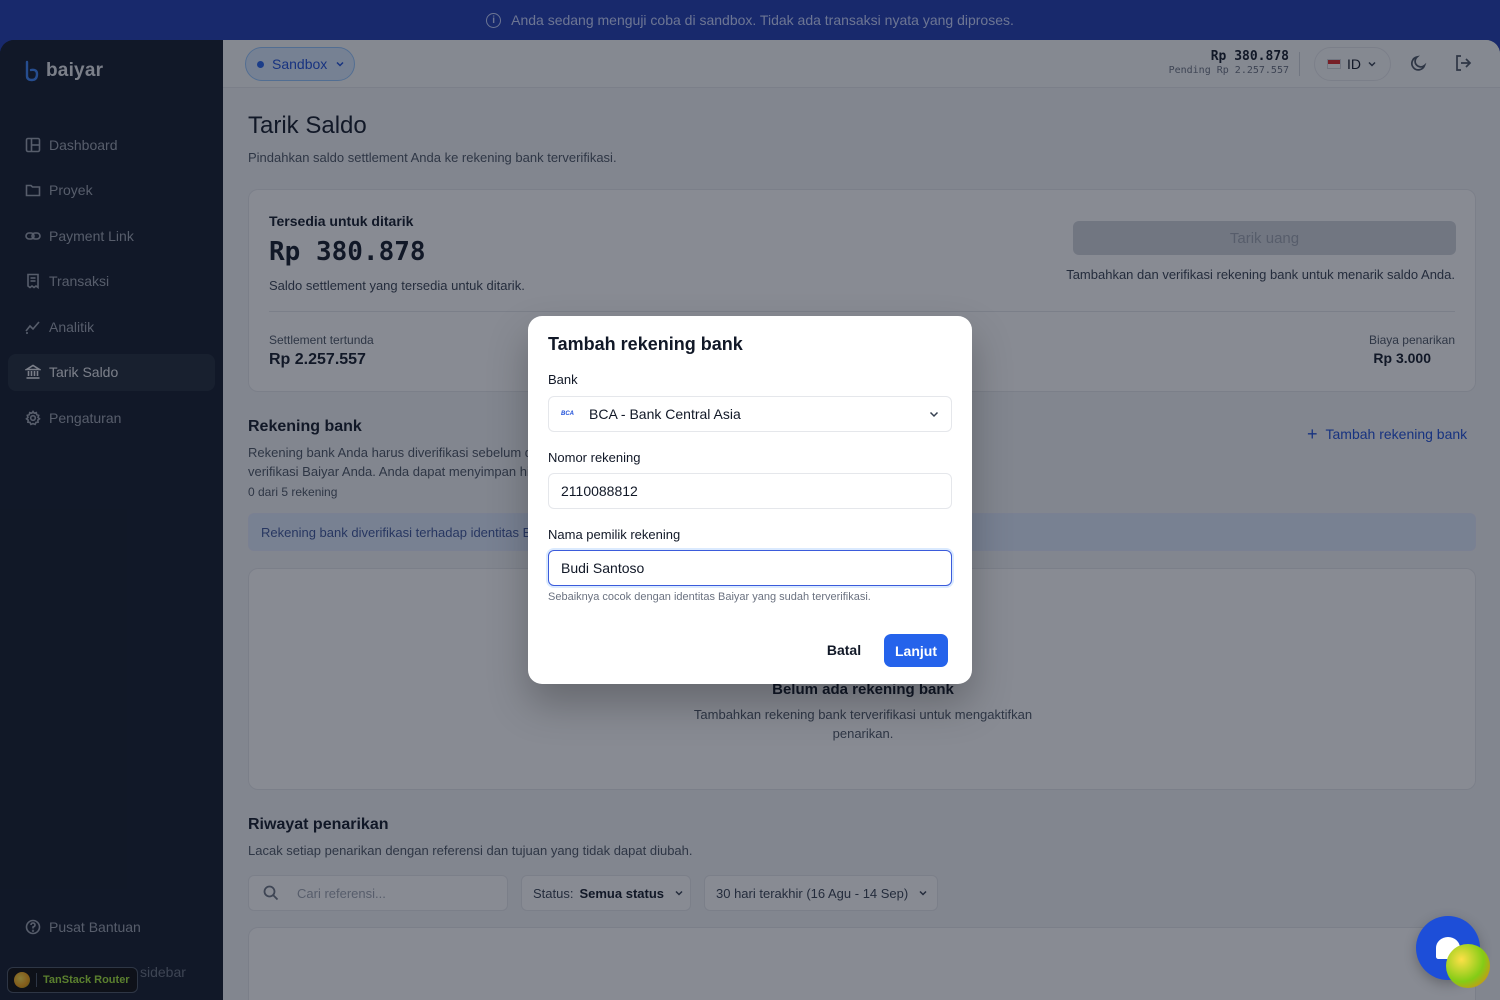 The image size is (1500, 1000). I want to click on account-number-input: 2110088812, so click(750, 491).